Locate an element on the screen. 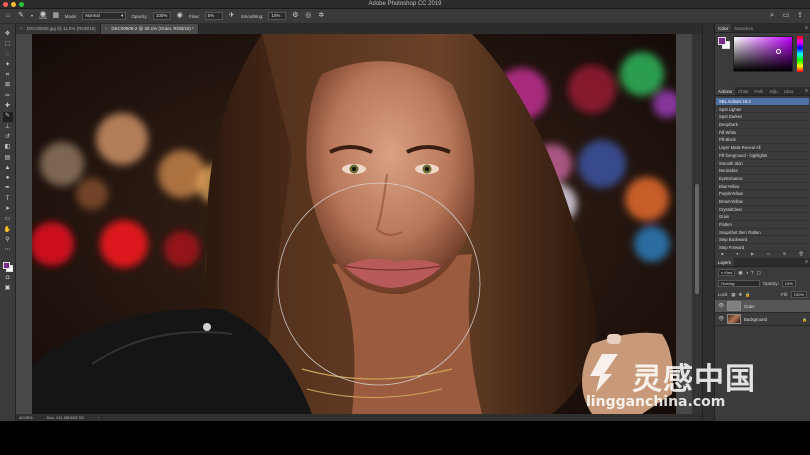  filter-pixel-icon: ▣ is located at coordinates (740, 273).